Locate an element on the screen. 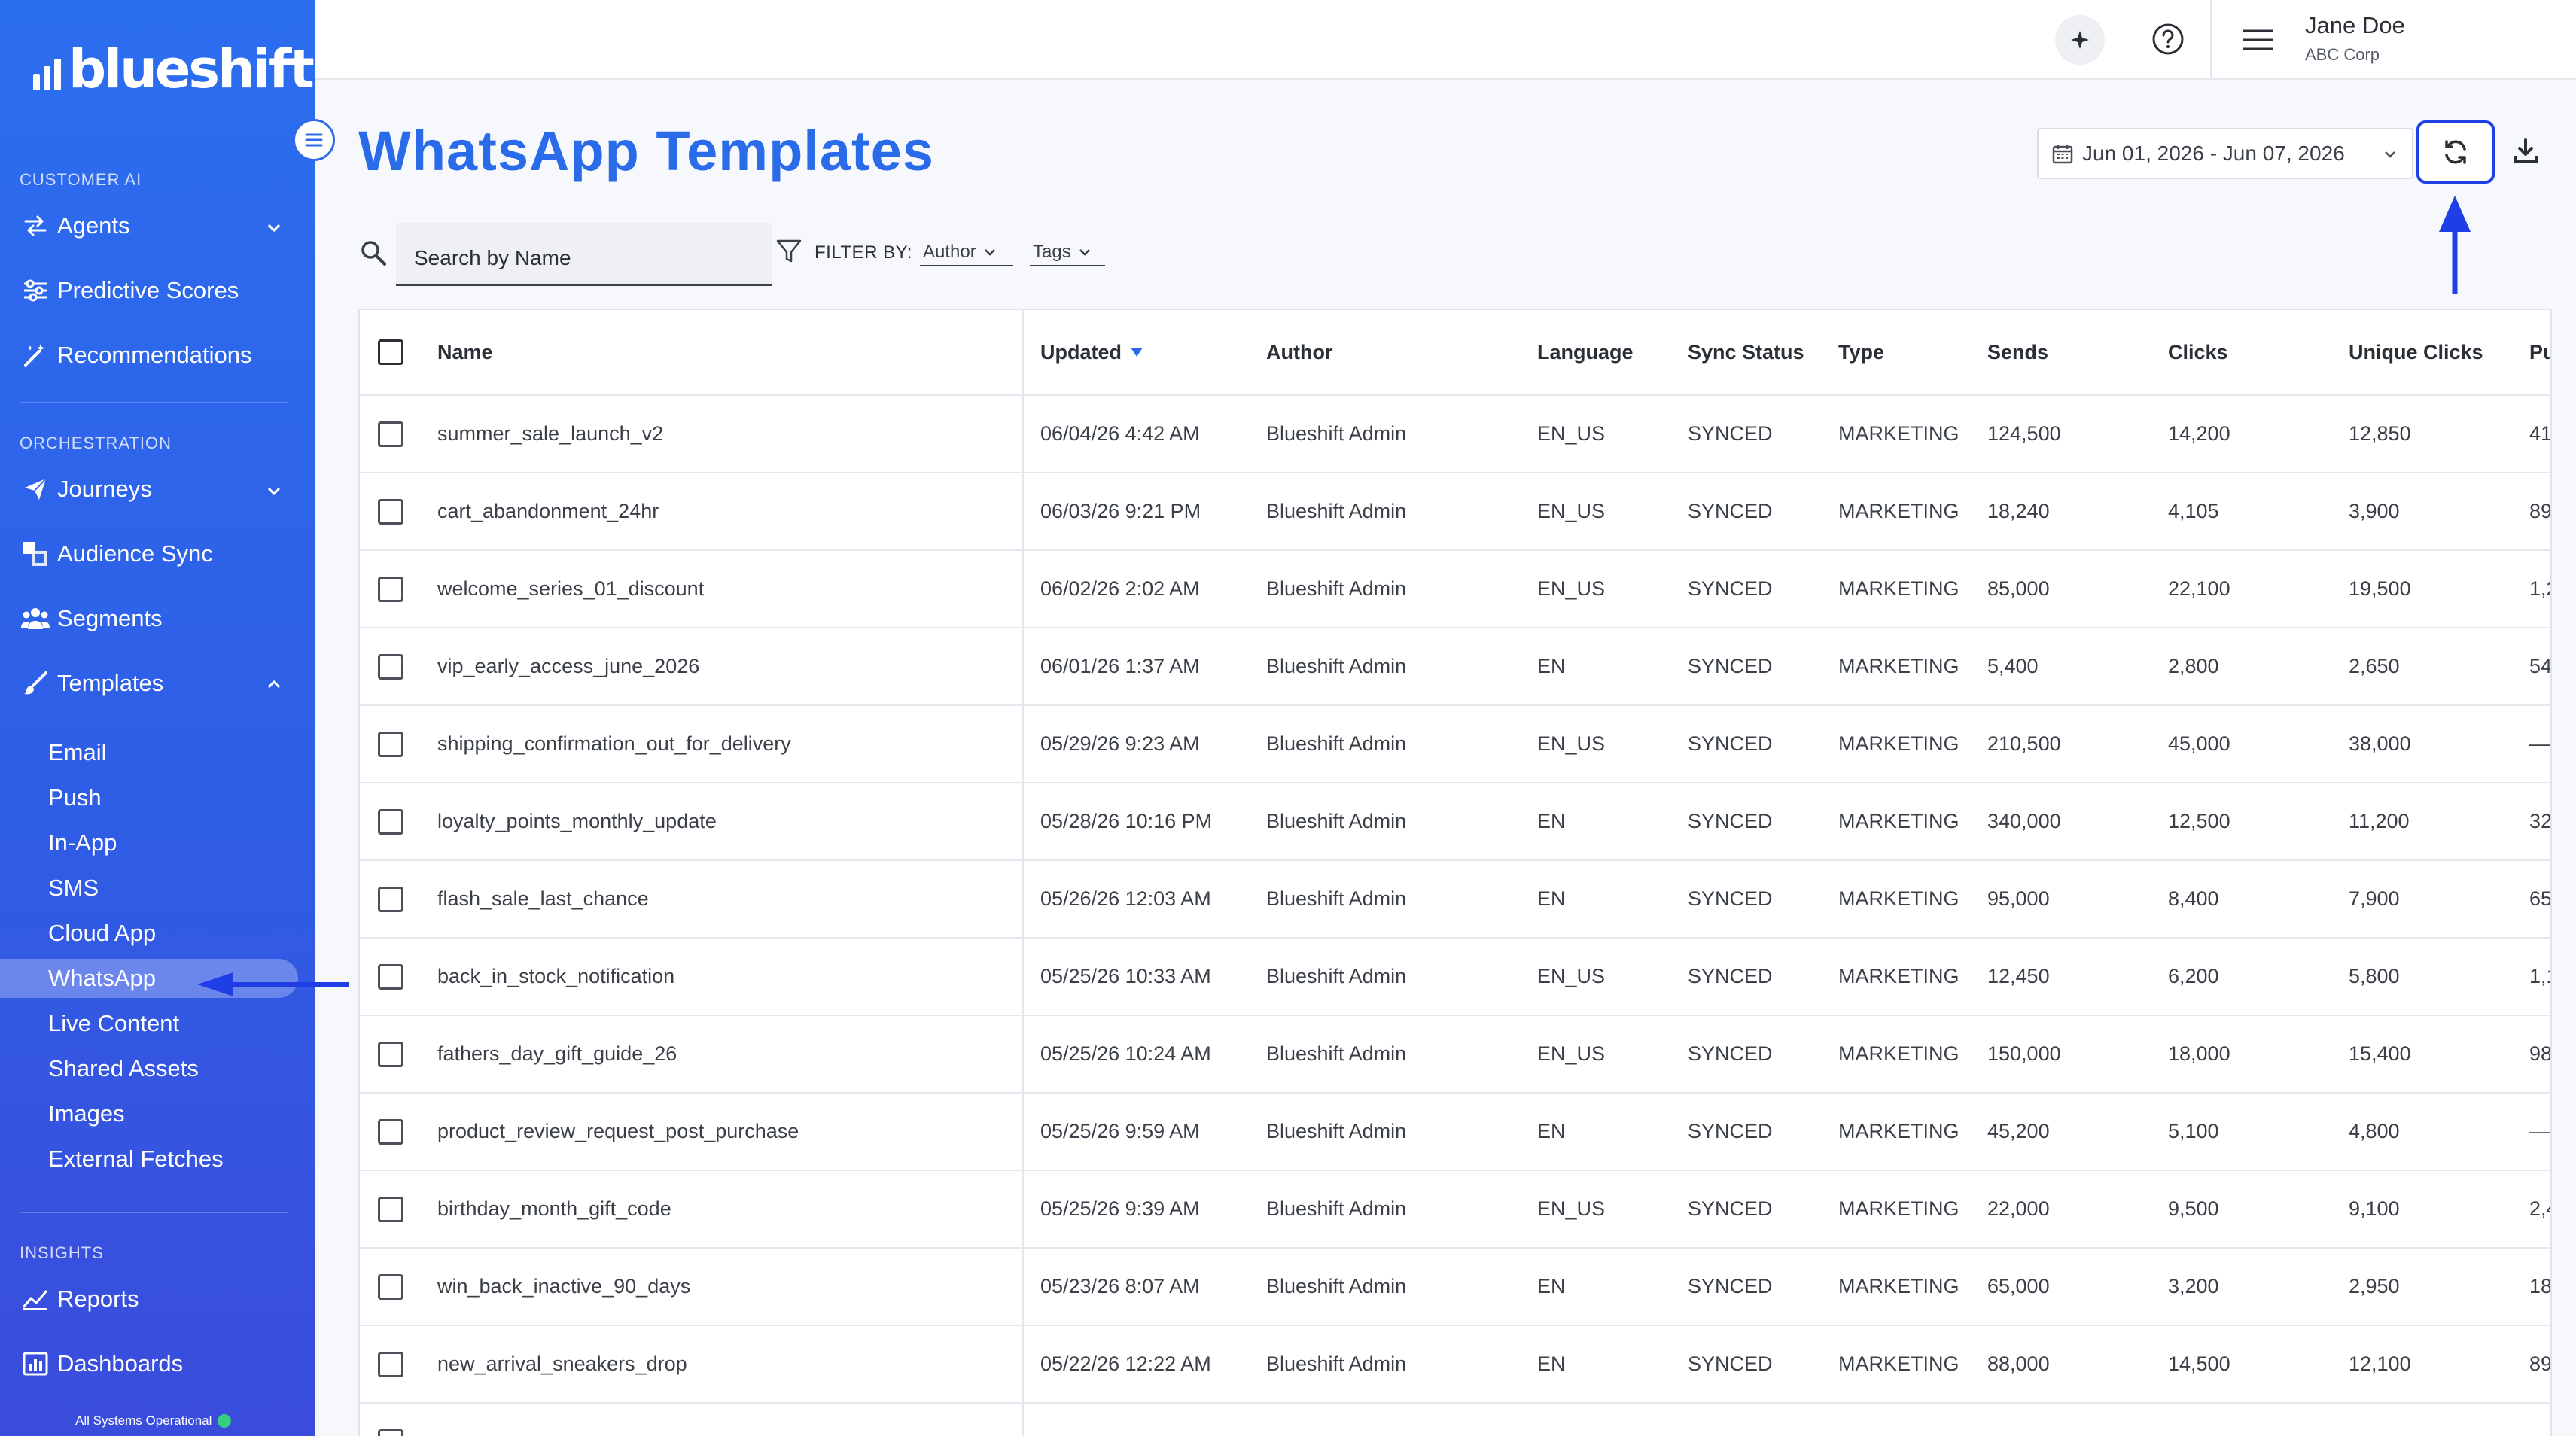 Image resolution: width=2576 pixels, height=1436 pixels. column-header-sends: Sends is located at coordinates (2018, 352).